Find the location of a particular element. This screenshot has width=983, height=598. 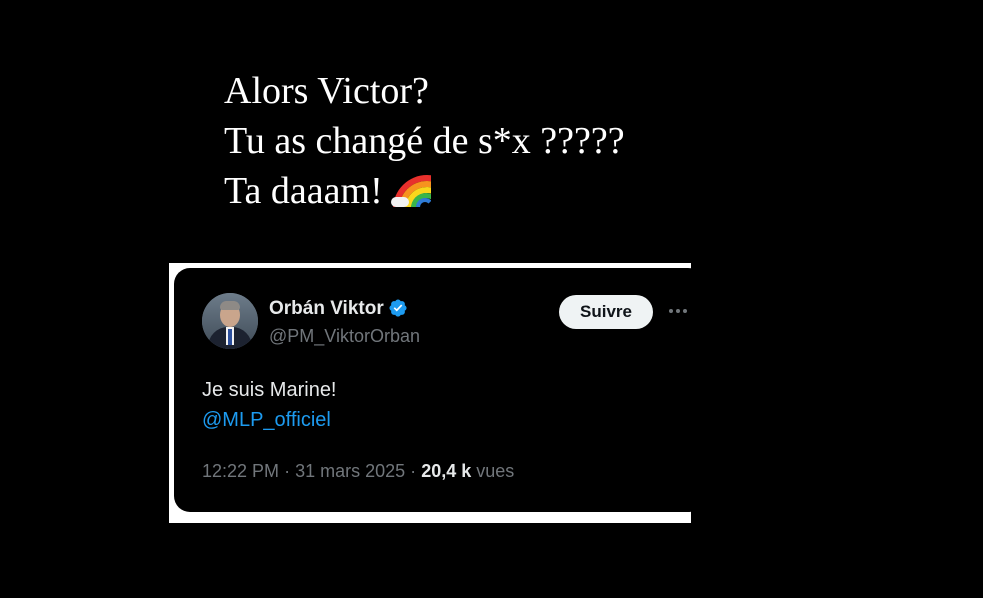

caption-line-3-wrapper: Ta daaam! is located at coordinates (424, 191).